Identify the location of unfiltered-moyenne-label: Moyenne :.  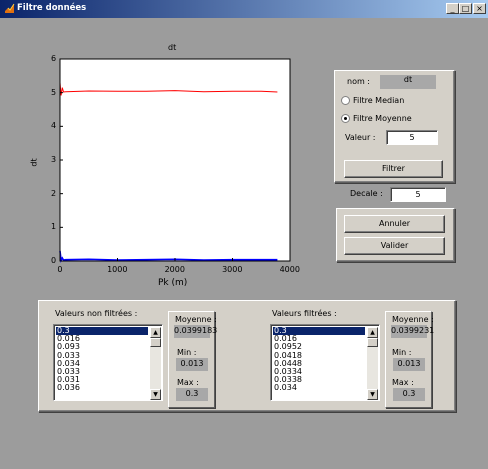
(196, 319).